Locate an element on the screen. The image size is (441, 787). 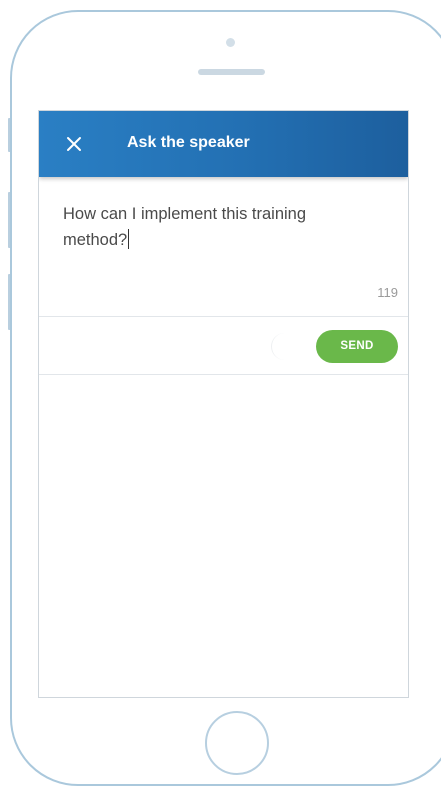
send-row-divider is located at coordinates (286, 346).